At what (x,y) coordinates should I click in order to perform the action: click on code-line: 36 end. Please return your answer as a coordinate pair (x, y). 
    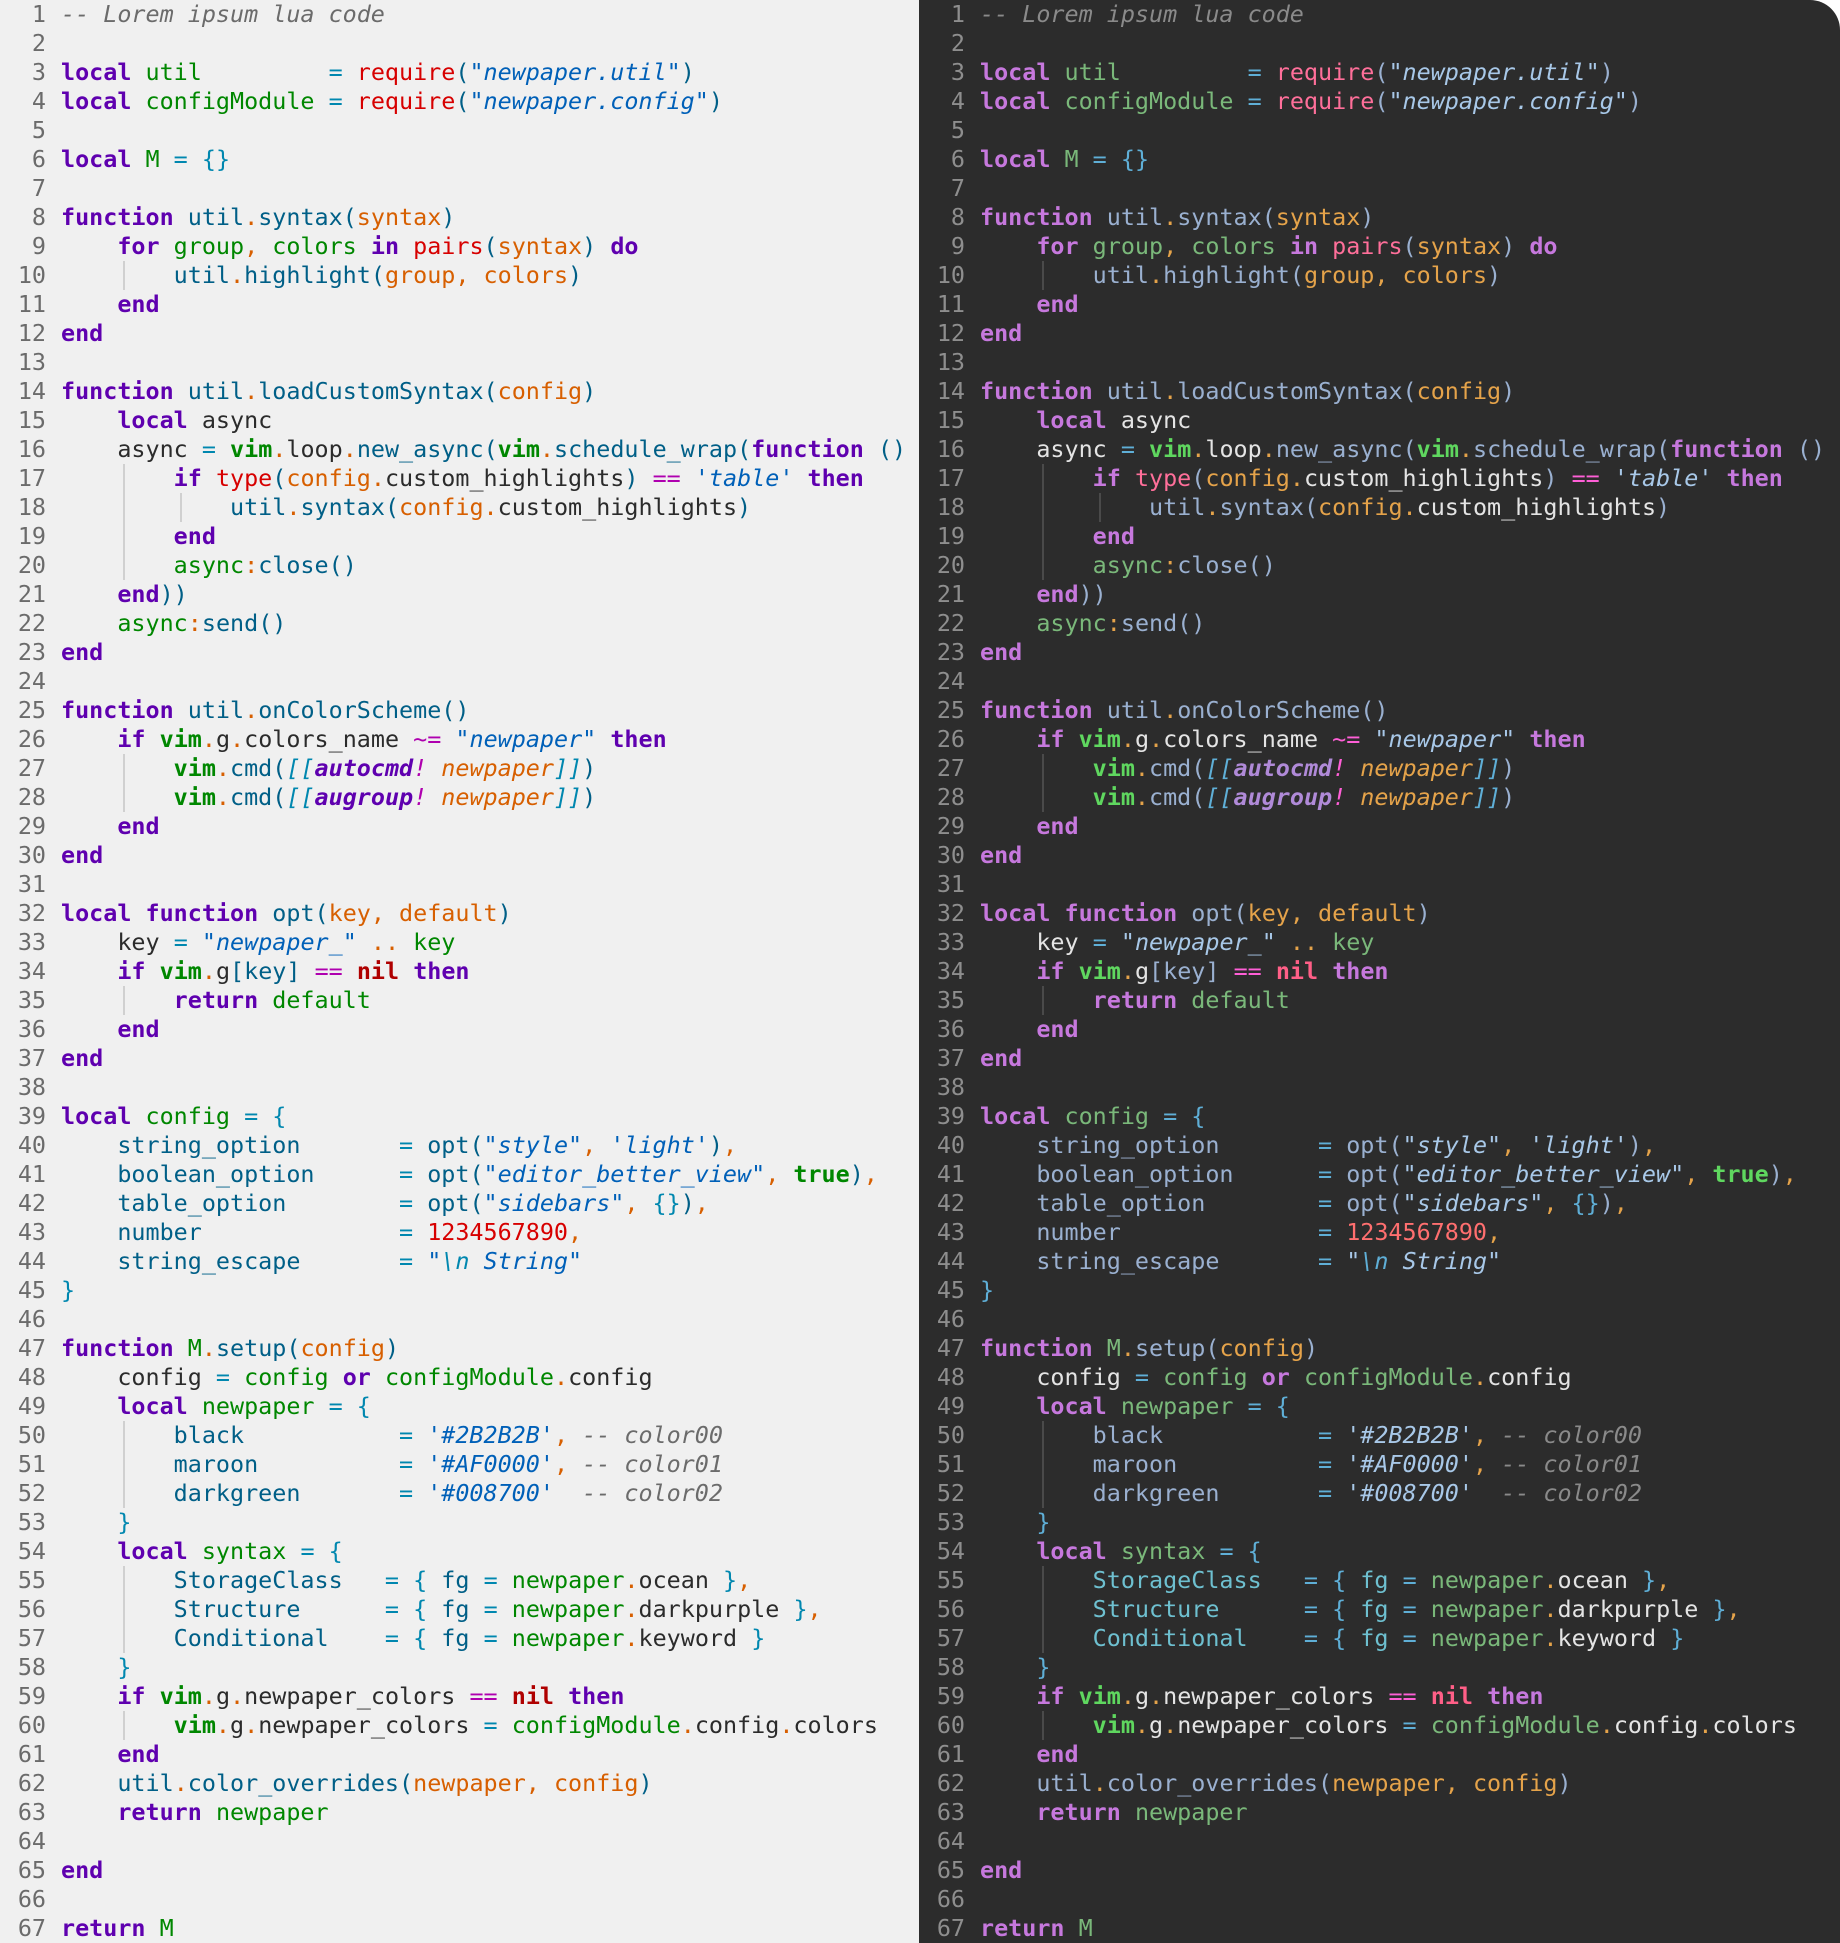
    Looking at the image, I should click on (459, 1029).